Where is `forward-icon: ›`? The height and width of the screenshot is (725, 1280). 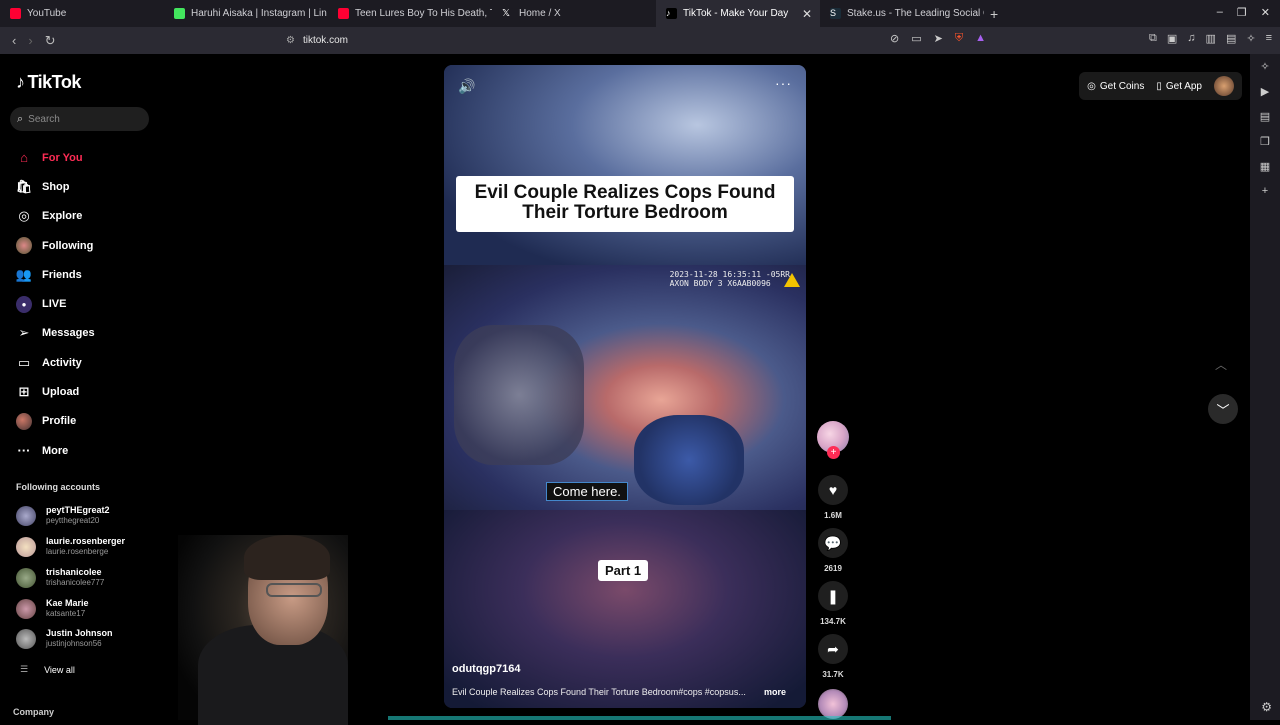 forward-icon: › is located at coordinates (30, 40).